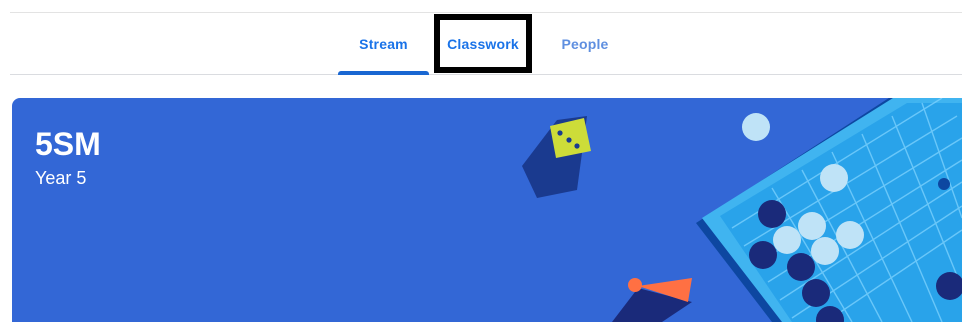  I want to click on tab-people-label: People, so click(585, 43).